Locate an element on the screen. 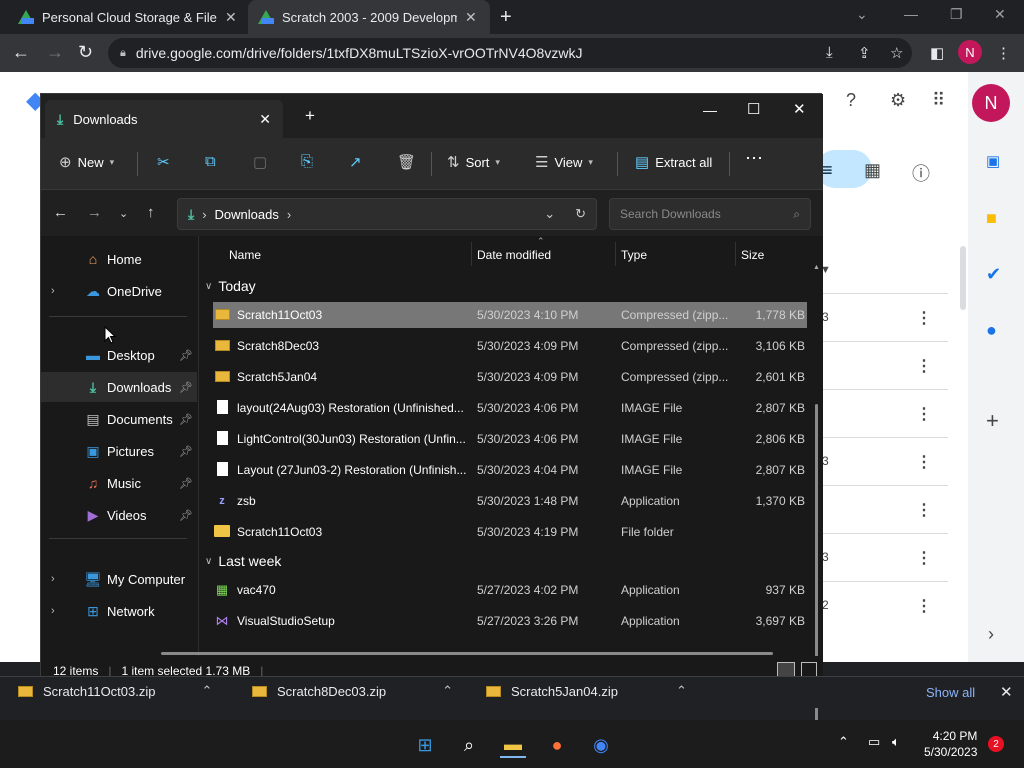  sidebar-item-documents: ▤ Documents 📌︎ is located at coordinates (119, 419).